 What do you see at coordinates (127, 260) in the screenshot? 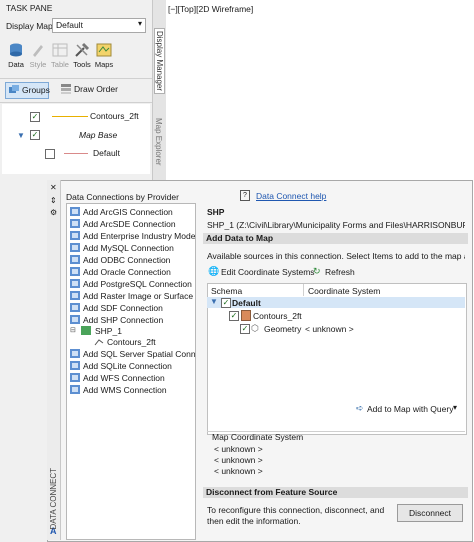
I see `provider-label: Add ODBC Connection` at bounding box center [127, 260].